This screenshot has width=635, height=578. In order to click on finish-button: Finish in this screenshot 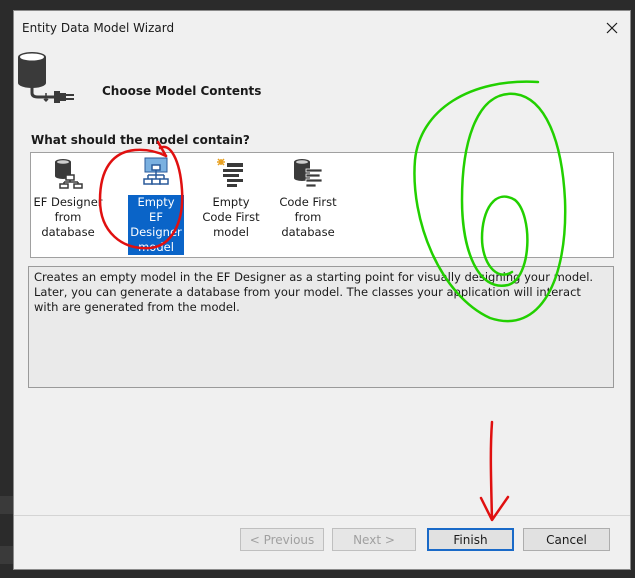, I will do `click(470, 539)`.